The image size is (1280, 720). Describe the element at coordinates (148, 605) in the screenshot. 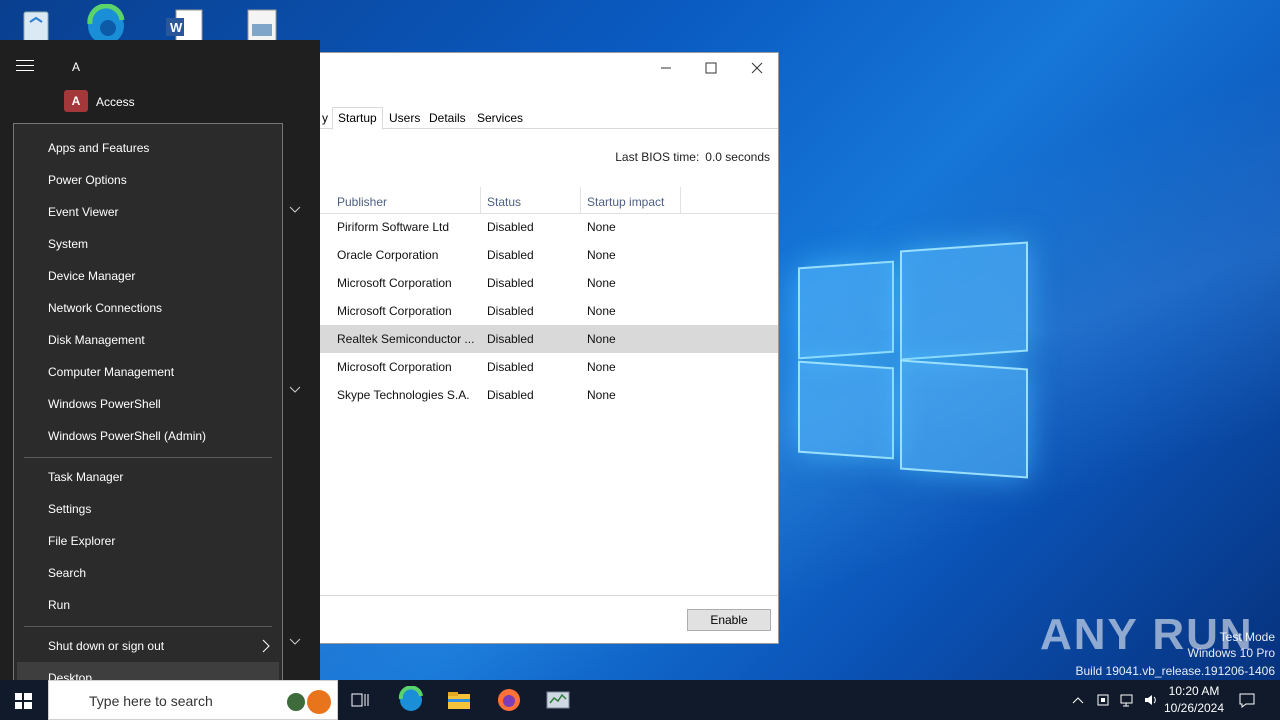

I see `menu-item-run: Run` at that location.